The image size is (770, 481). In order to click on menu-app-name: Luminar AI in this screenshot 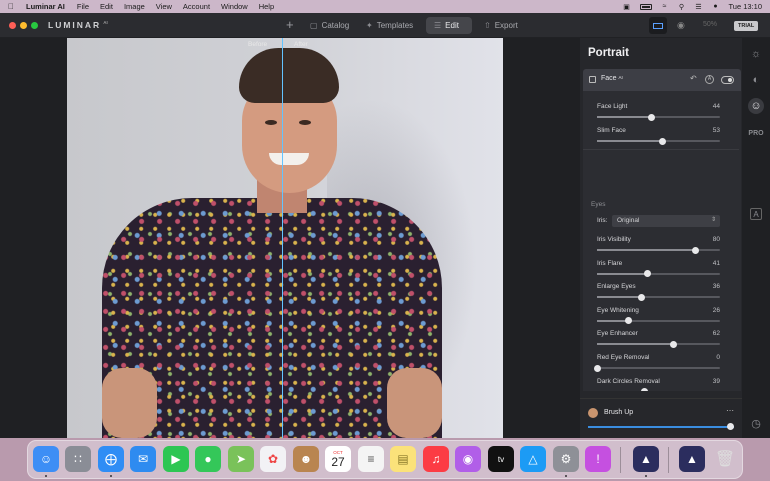, I will do `click(45, 6)`.